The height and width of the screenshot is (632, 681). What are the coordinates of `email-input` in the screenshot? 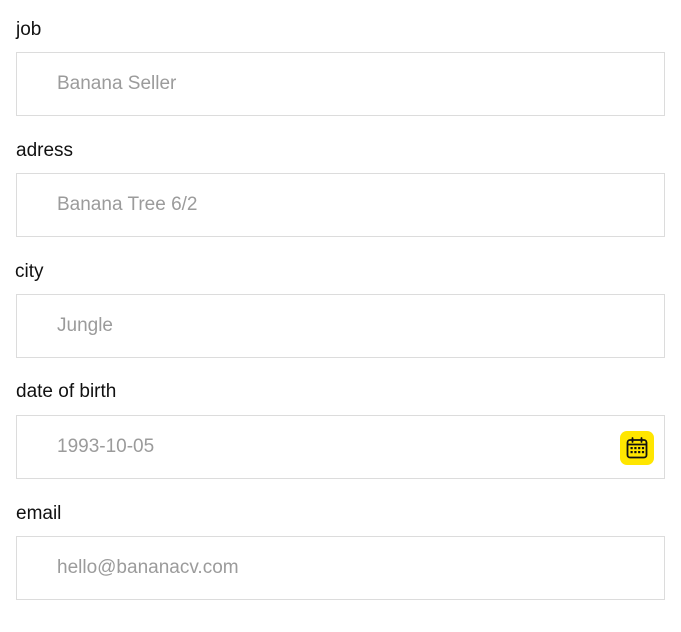 It's located at (340, 568).